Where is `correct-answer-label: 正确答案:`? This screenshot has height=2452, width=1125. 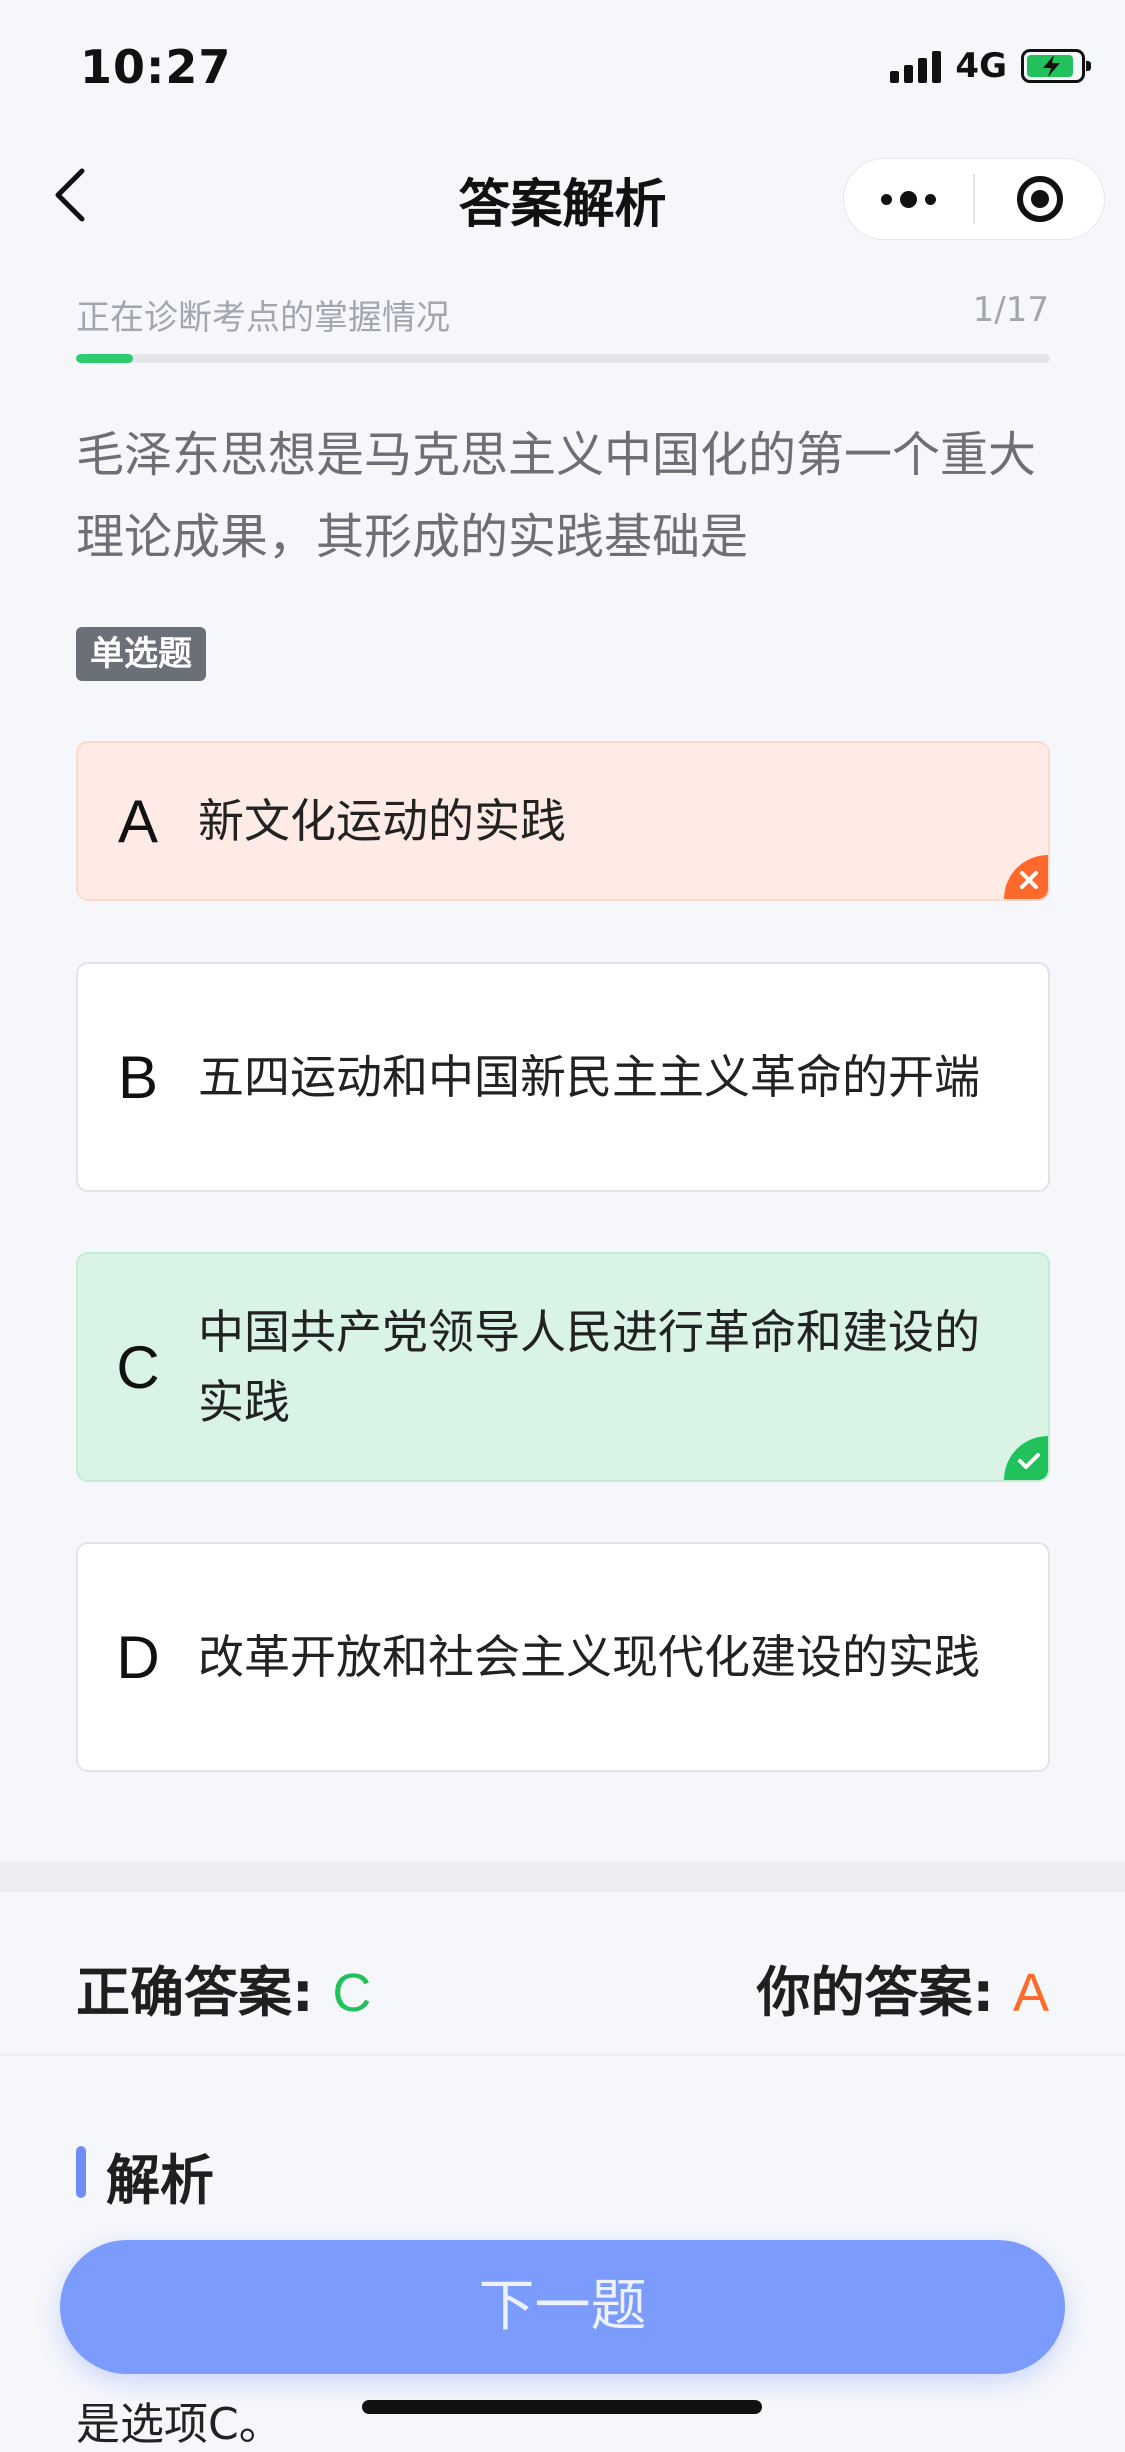 correct-answer-label: 正确答案: is located at coordinates (195, 1992).